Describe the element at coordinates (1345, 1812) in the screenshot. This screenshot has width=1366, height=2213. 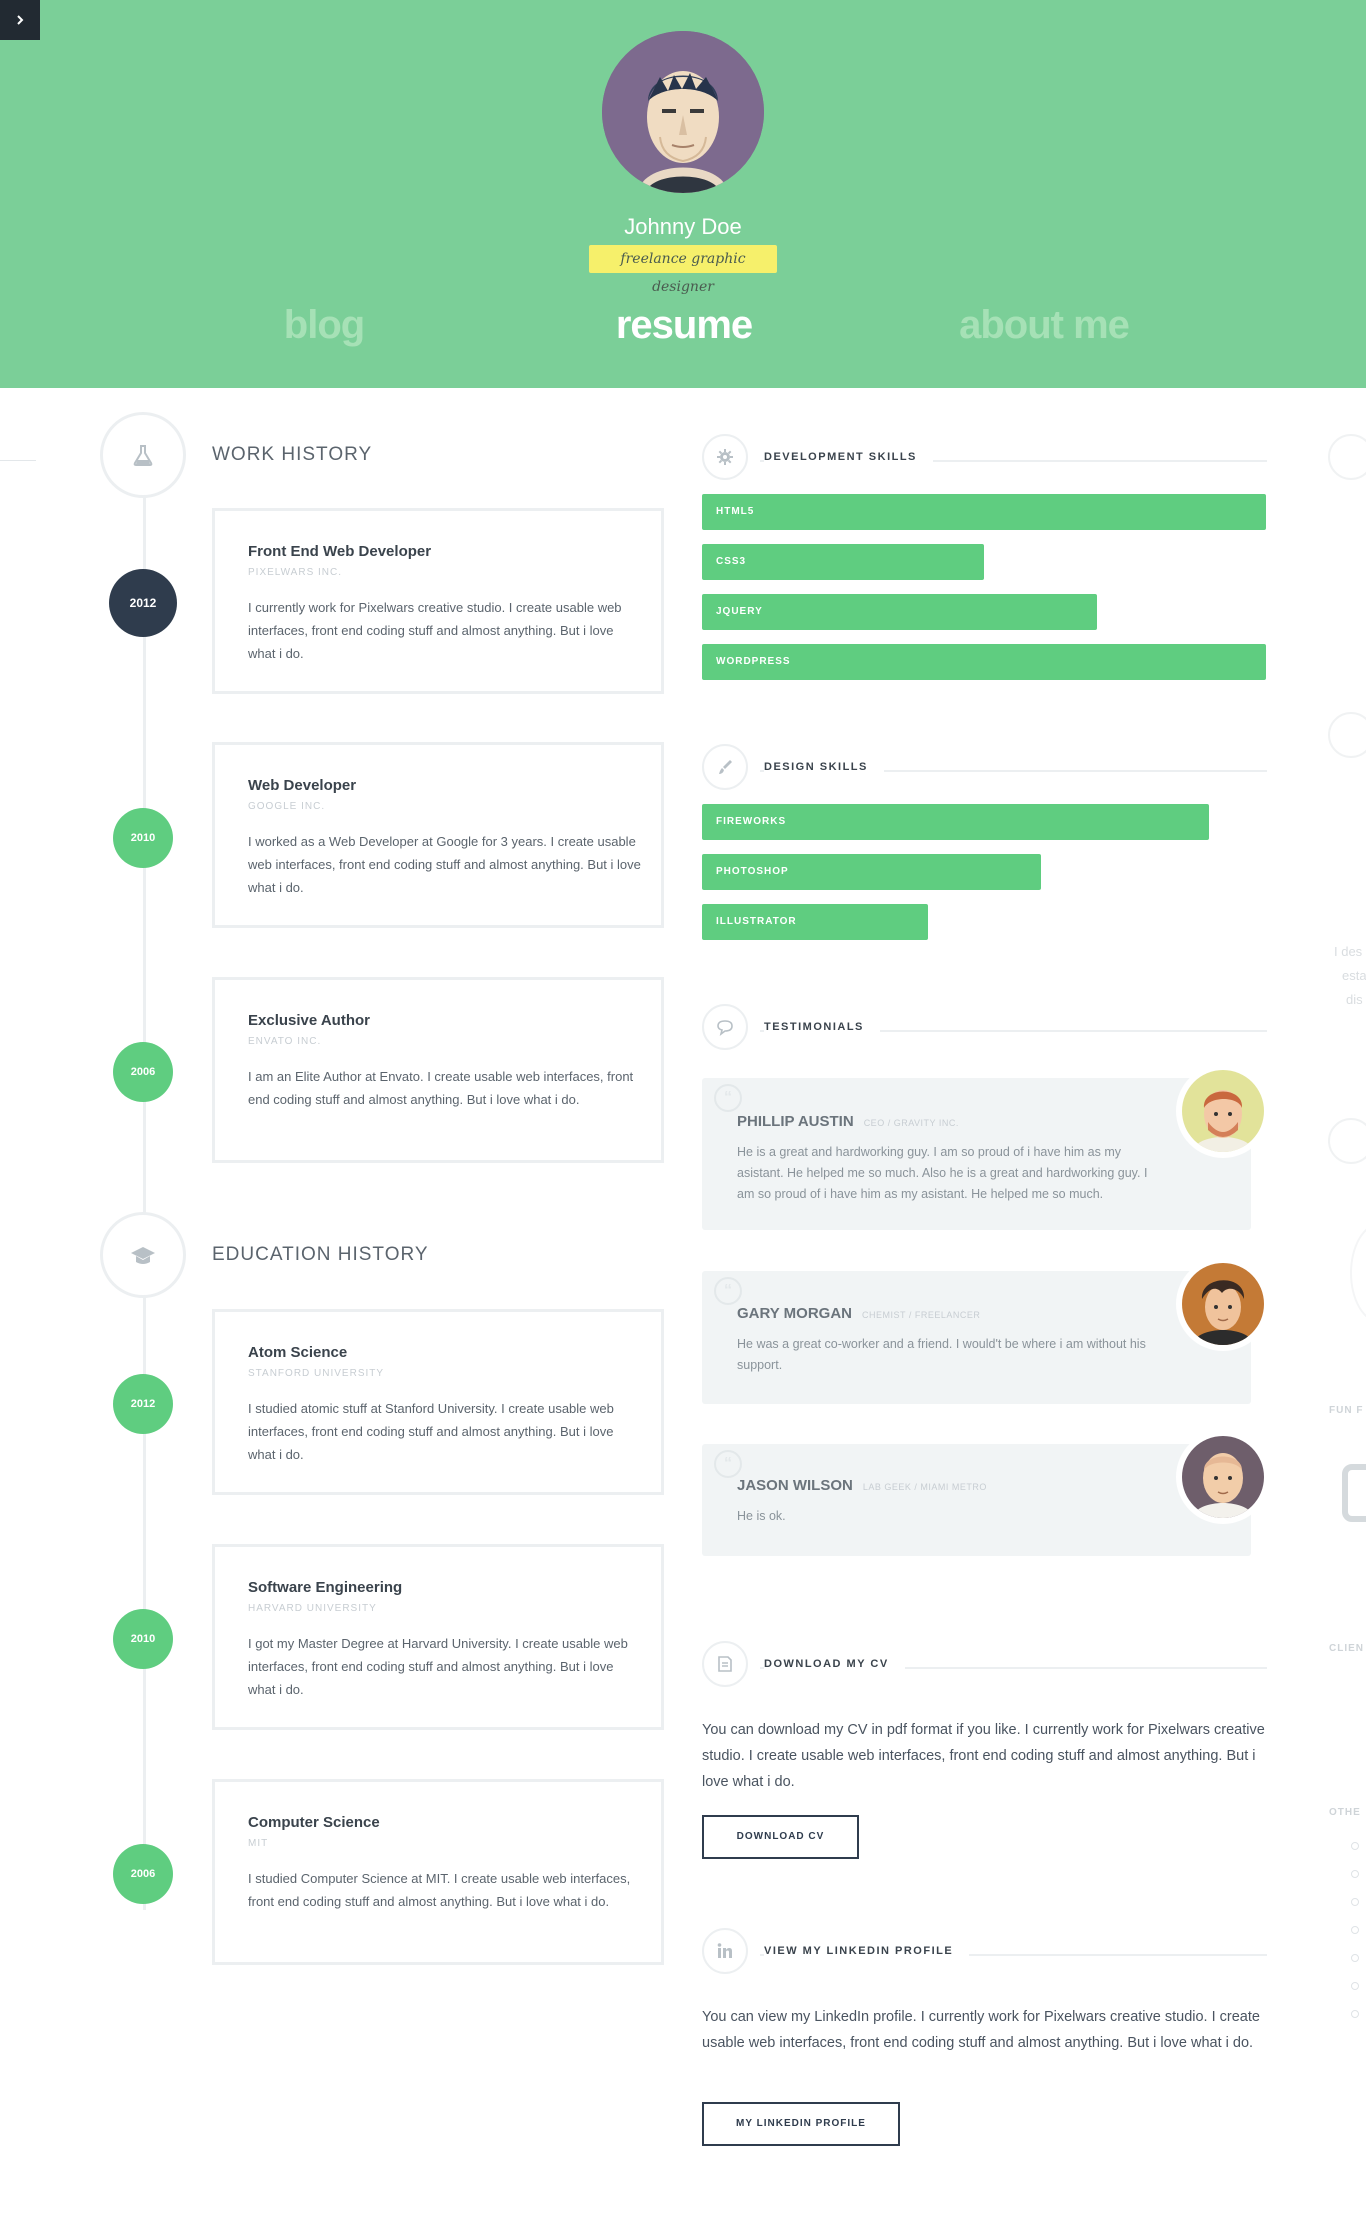
I see `side-panel-label: OTHE` at that location.